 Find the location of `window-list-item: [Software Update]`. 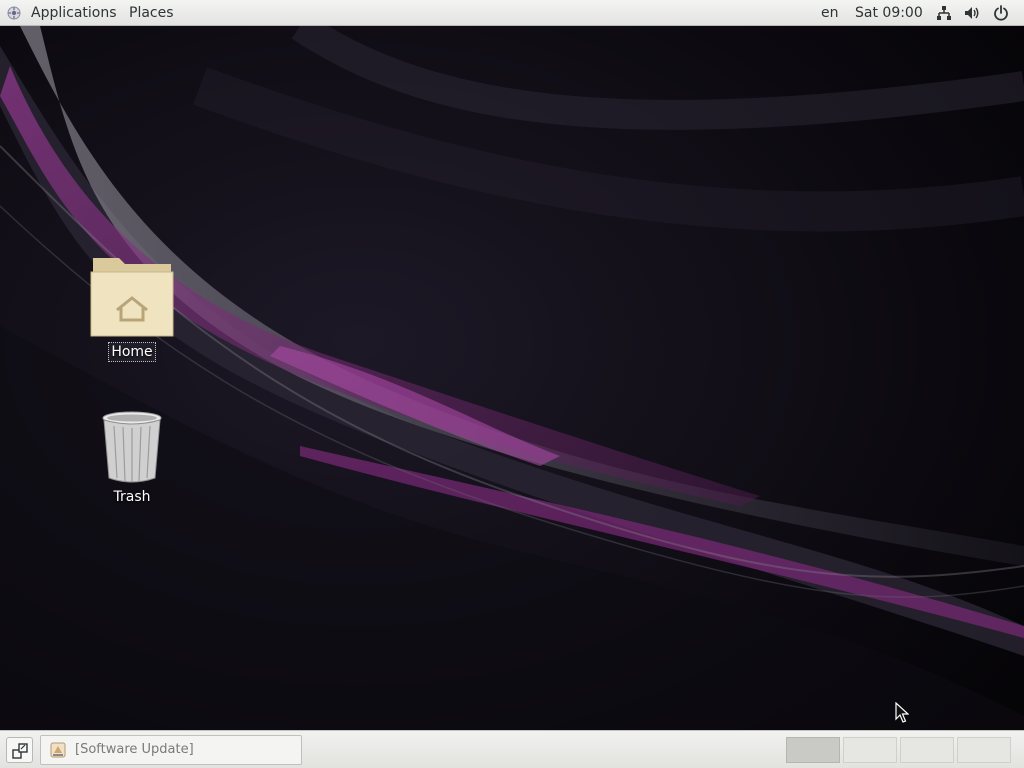

window-list-item: [Software Update] is located at coordinates (171, 750).